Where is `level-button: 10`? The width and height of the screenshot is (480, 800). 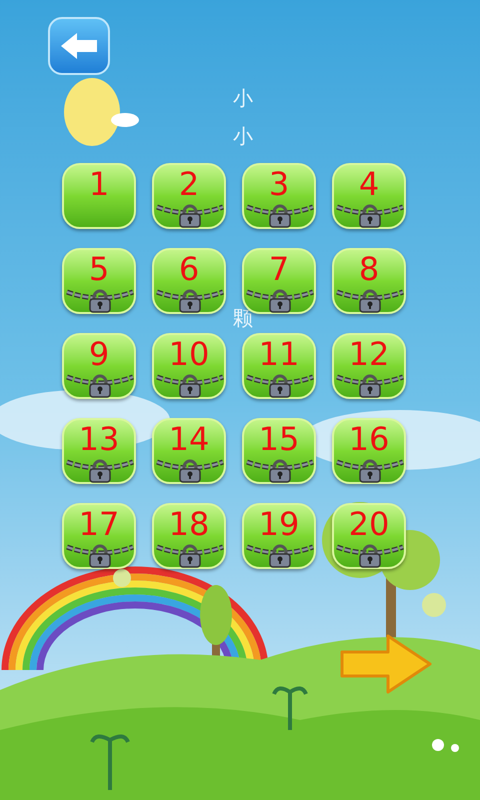
level-button: 10 is located at coordinates (189, 366).